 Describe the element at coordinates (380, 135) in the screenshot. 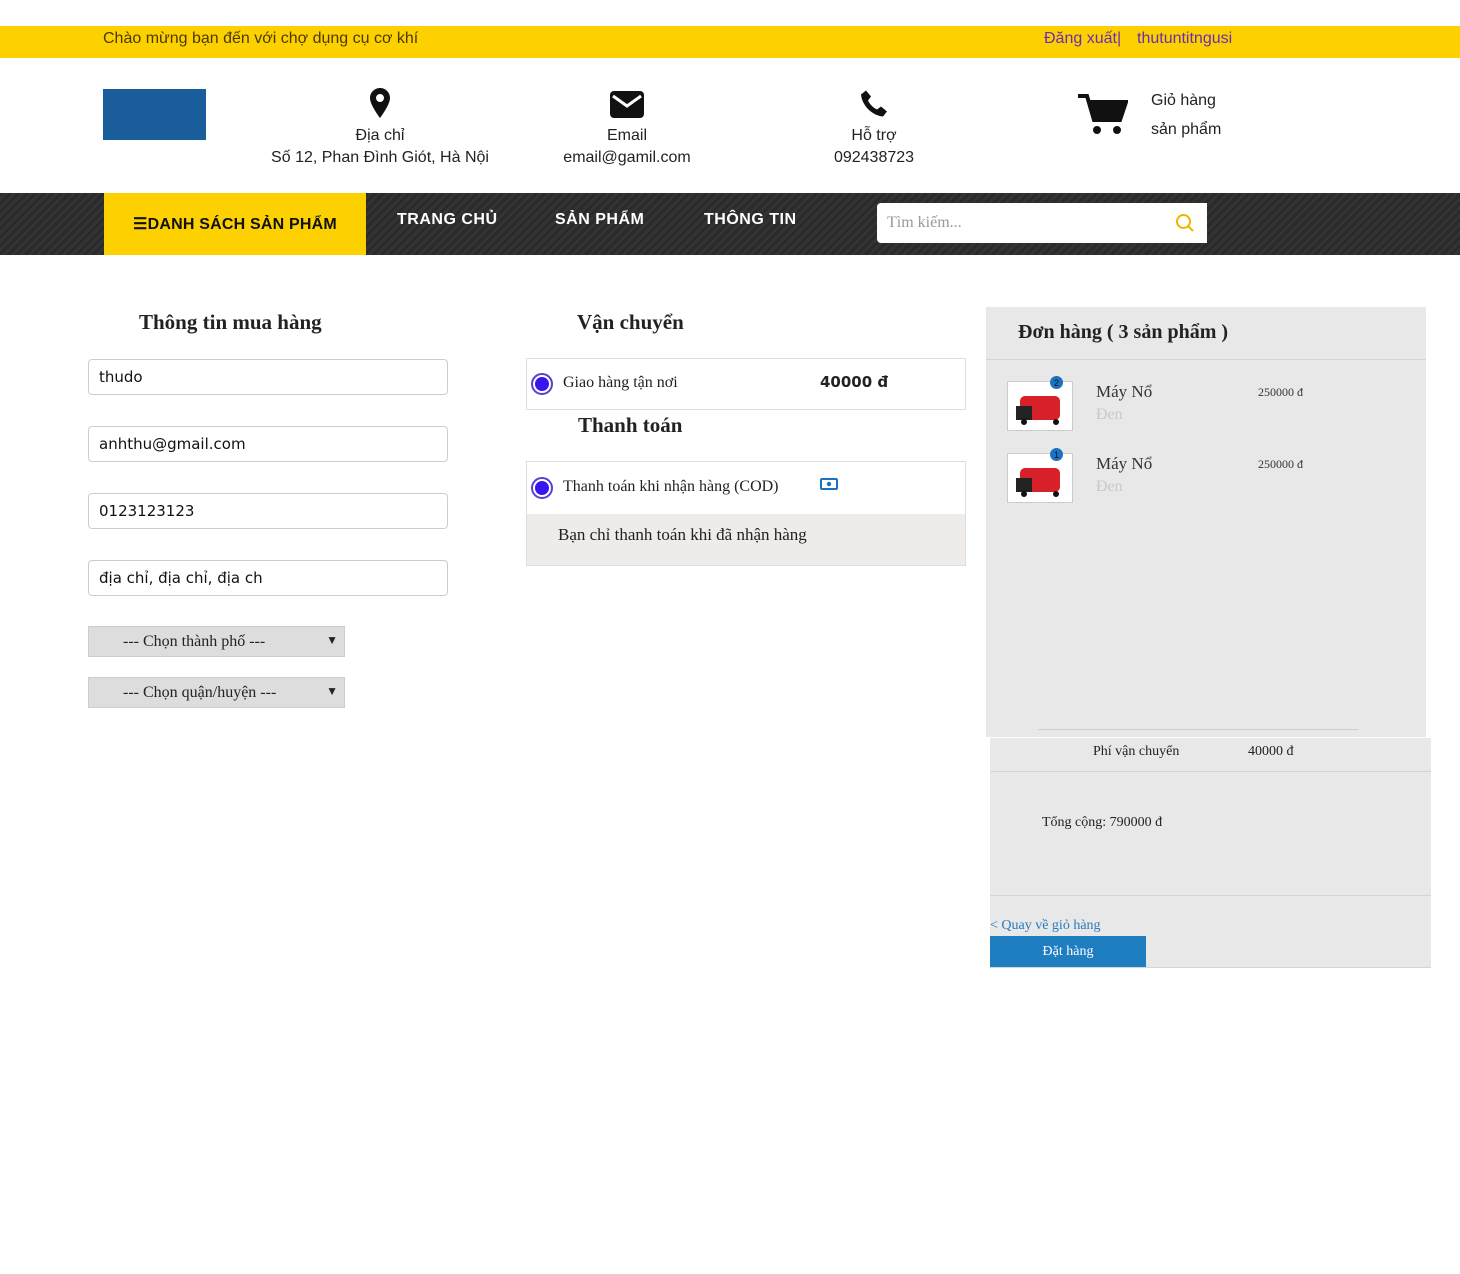

I see `address-label: Địa chỉ` at that location.